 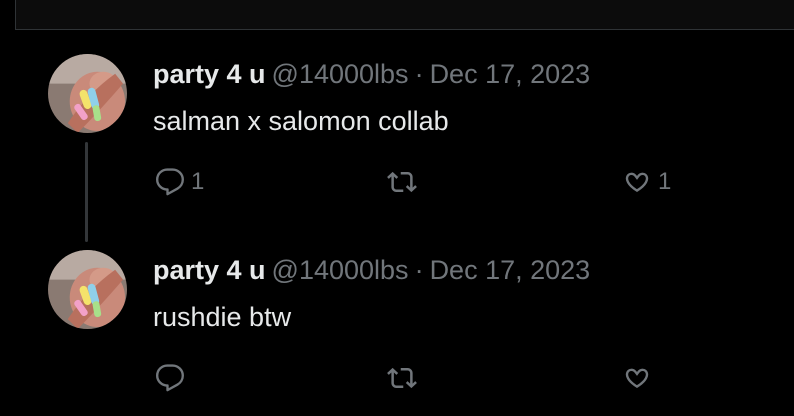 I want to click on like-count: 1, so click(x=665, y=181).